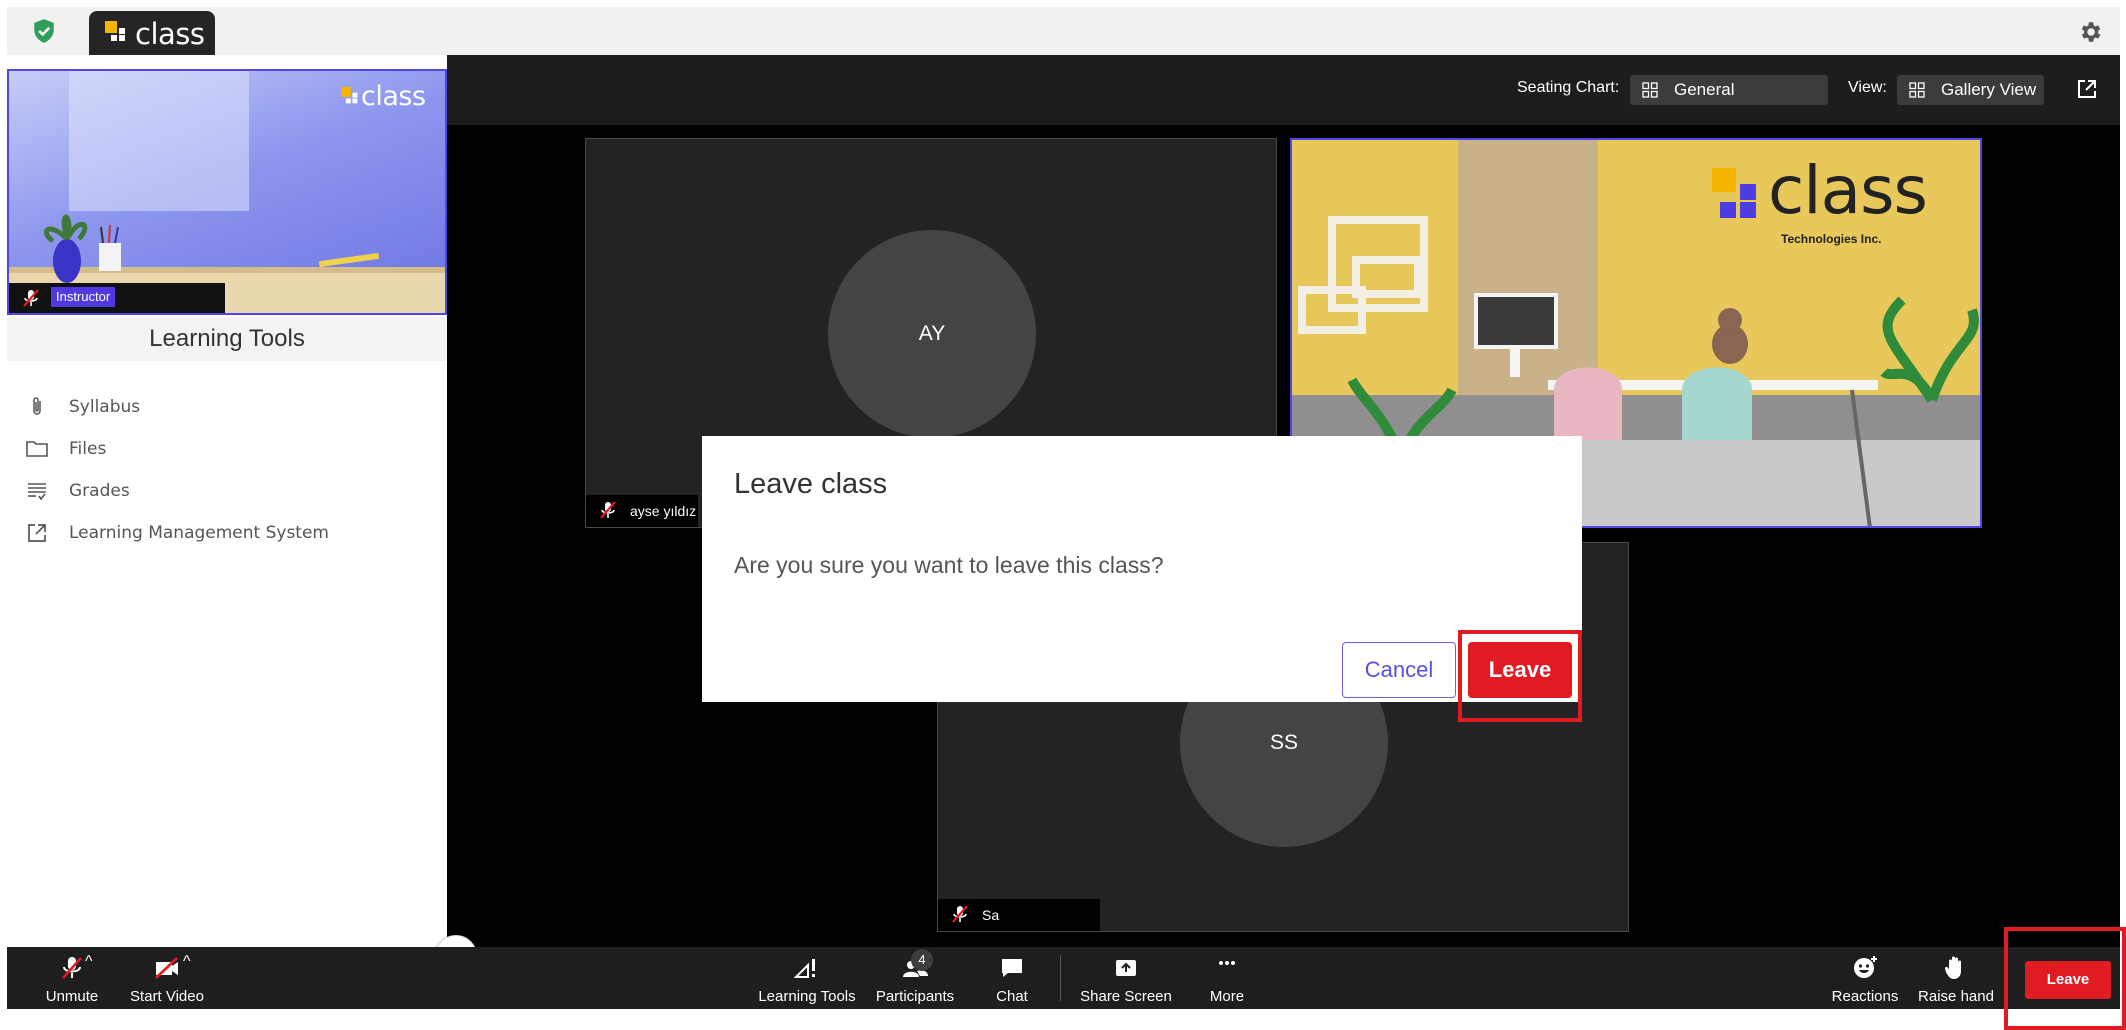 The height and width of the screenshot is (1030, 2126). Describe the element at coordinates (663, 511) in the screenshot. I see `participant-name: ayse yıldız` at that location.